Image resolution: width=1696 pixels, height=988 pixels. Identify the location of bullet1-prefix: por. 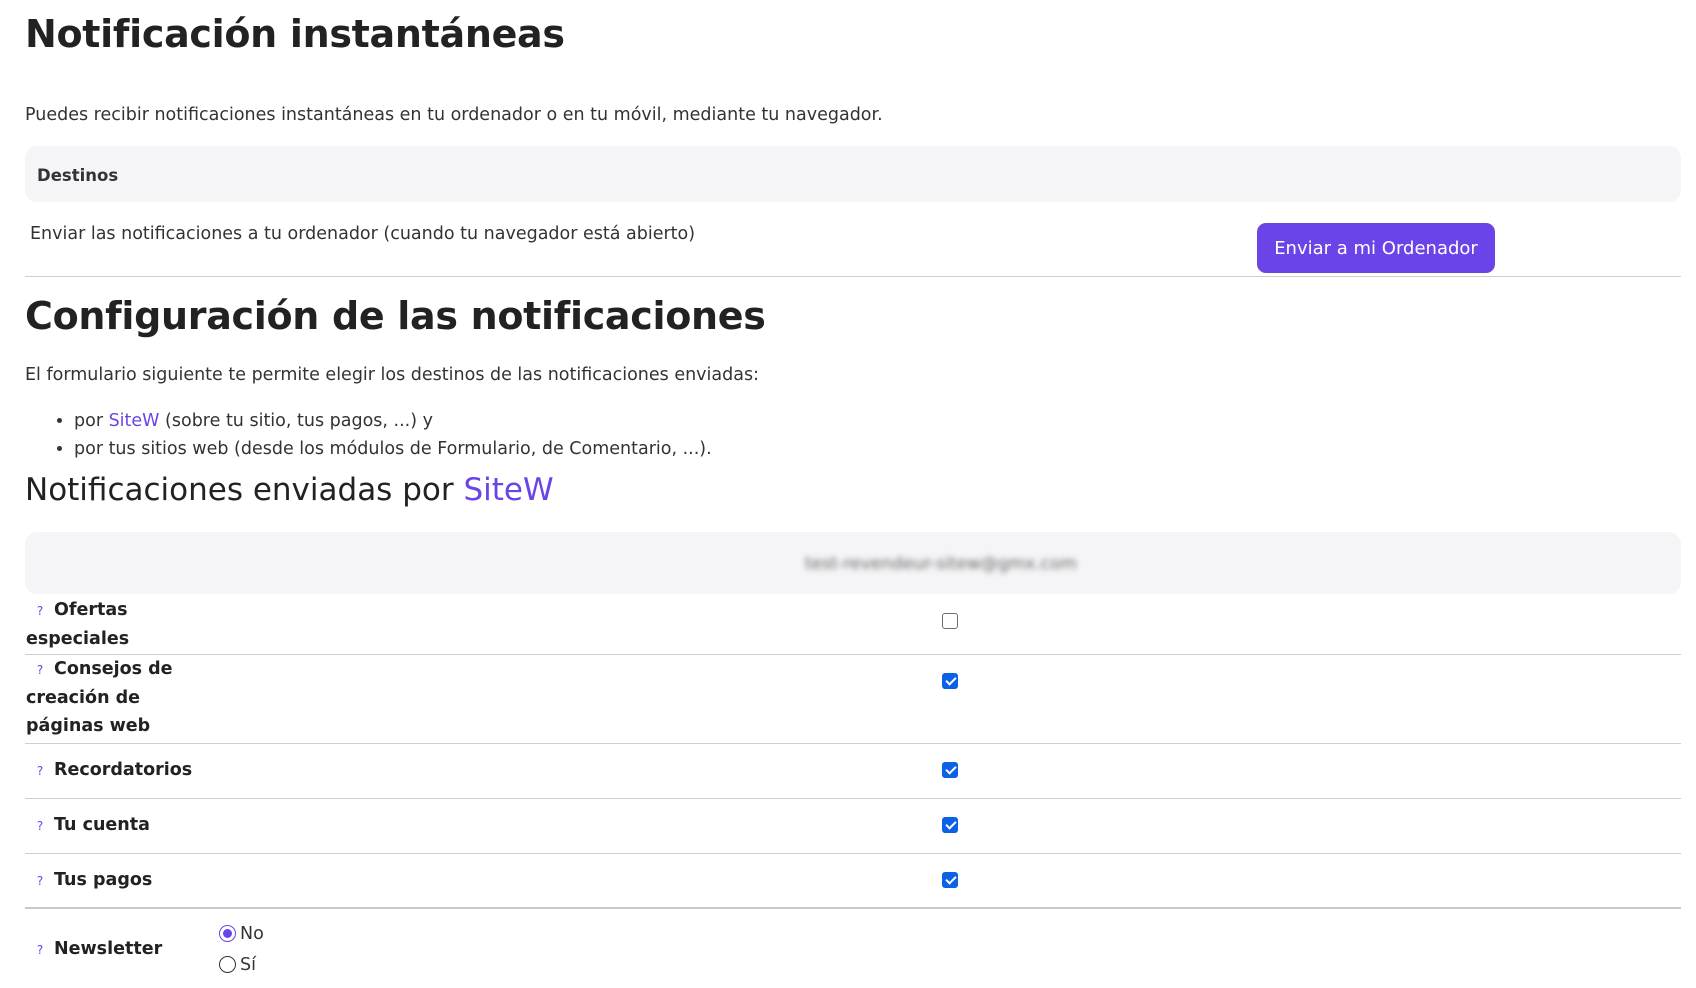
(91, 421).